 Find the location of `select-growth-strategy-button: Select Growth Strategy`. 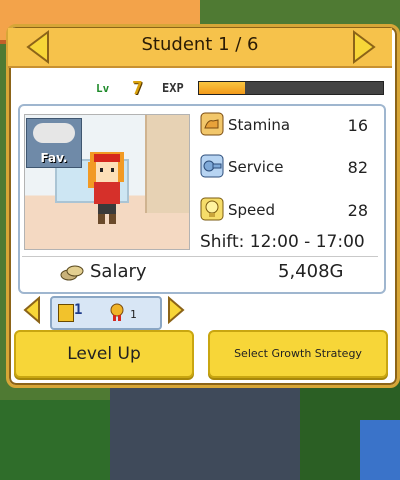

select-growth-strategy-button: Select Growth Strategy is located at coordinates (298, 354).